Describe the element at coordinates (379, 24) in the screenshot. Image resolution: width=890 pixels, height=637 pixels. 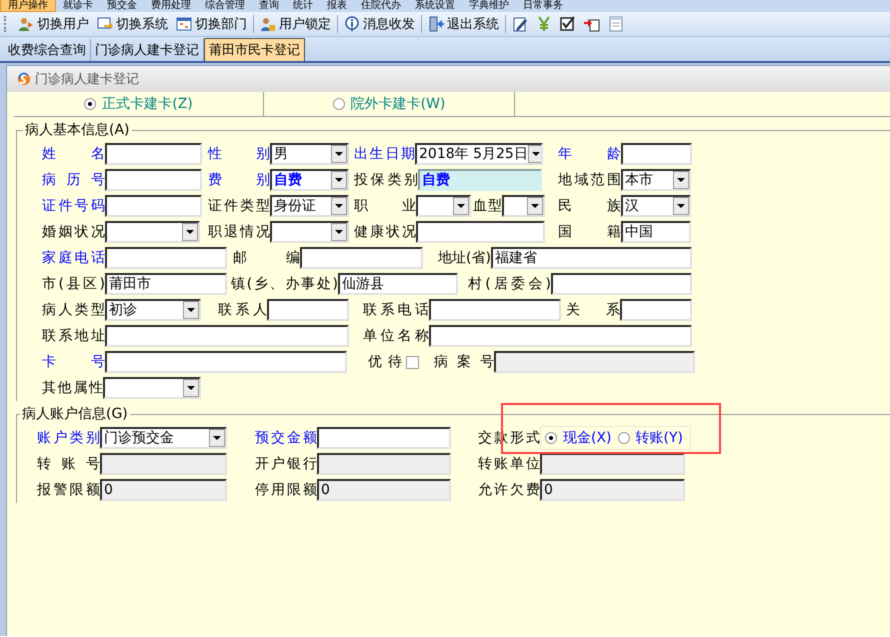
I see `toolbar-button: 消息收发` at that location.